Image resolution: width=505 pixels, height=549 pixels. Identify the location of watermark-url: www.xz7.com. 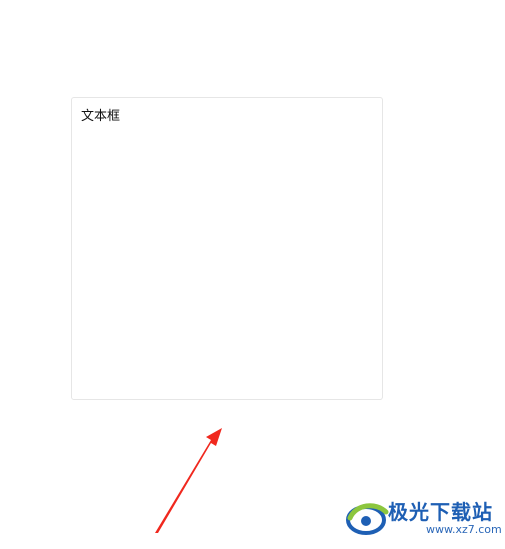
(464, 529).